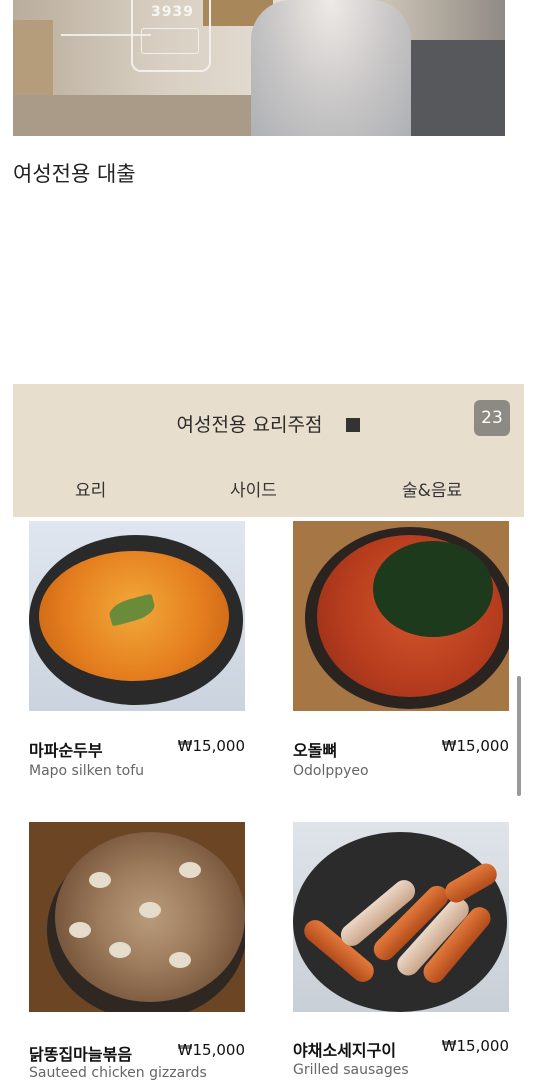 This screenshot has width=538, height=1081. I want to click on scrollbar, so click(519, 736).